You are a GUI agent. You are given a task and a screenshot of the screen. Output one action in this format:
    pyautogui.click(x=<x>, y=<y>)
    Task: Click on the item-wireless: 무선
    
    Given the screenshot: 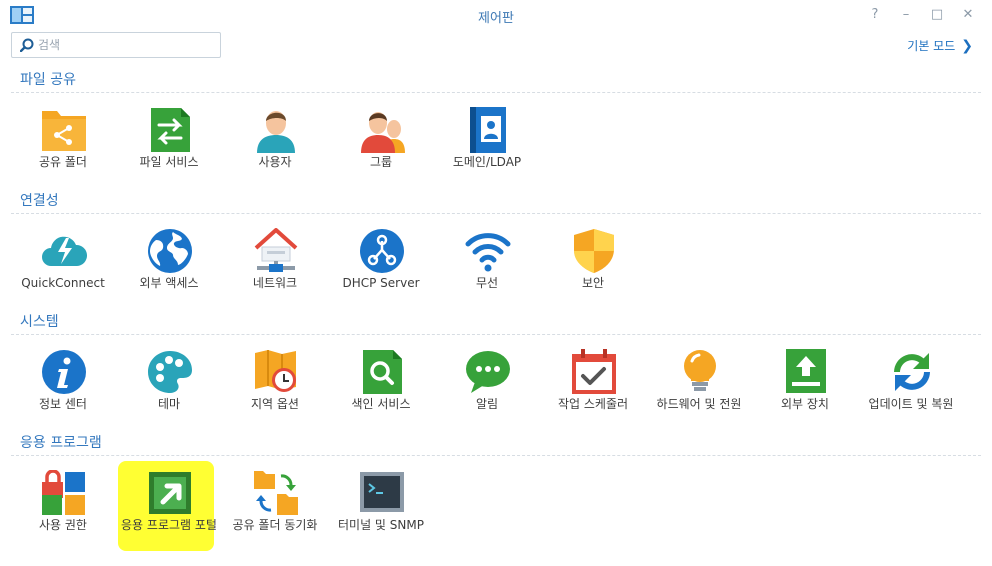 What is the action you would take?
    pyautogui.click(x=487, y=263)
    